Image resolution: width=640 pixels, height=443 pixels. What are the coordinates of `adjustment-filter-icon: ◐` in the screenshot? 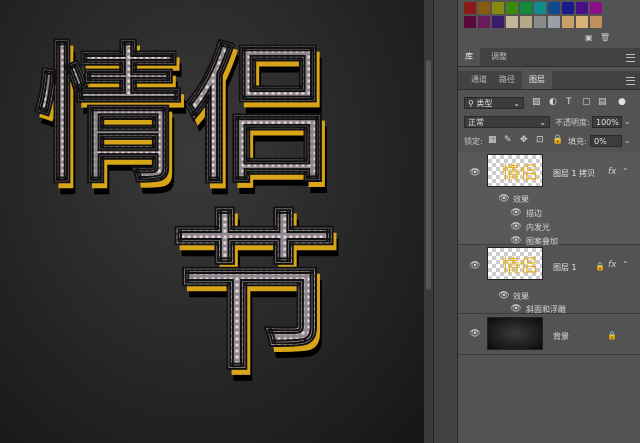 It's located at (553, 102).